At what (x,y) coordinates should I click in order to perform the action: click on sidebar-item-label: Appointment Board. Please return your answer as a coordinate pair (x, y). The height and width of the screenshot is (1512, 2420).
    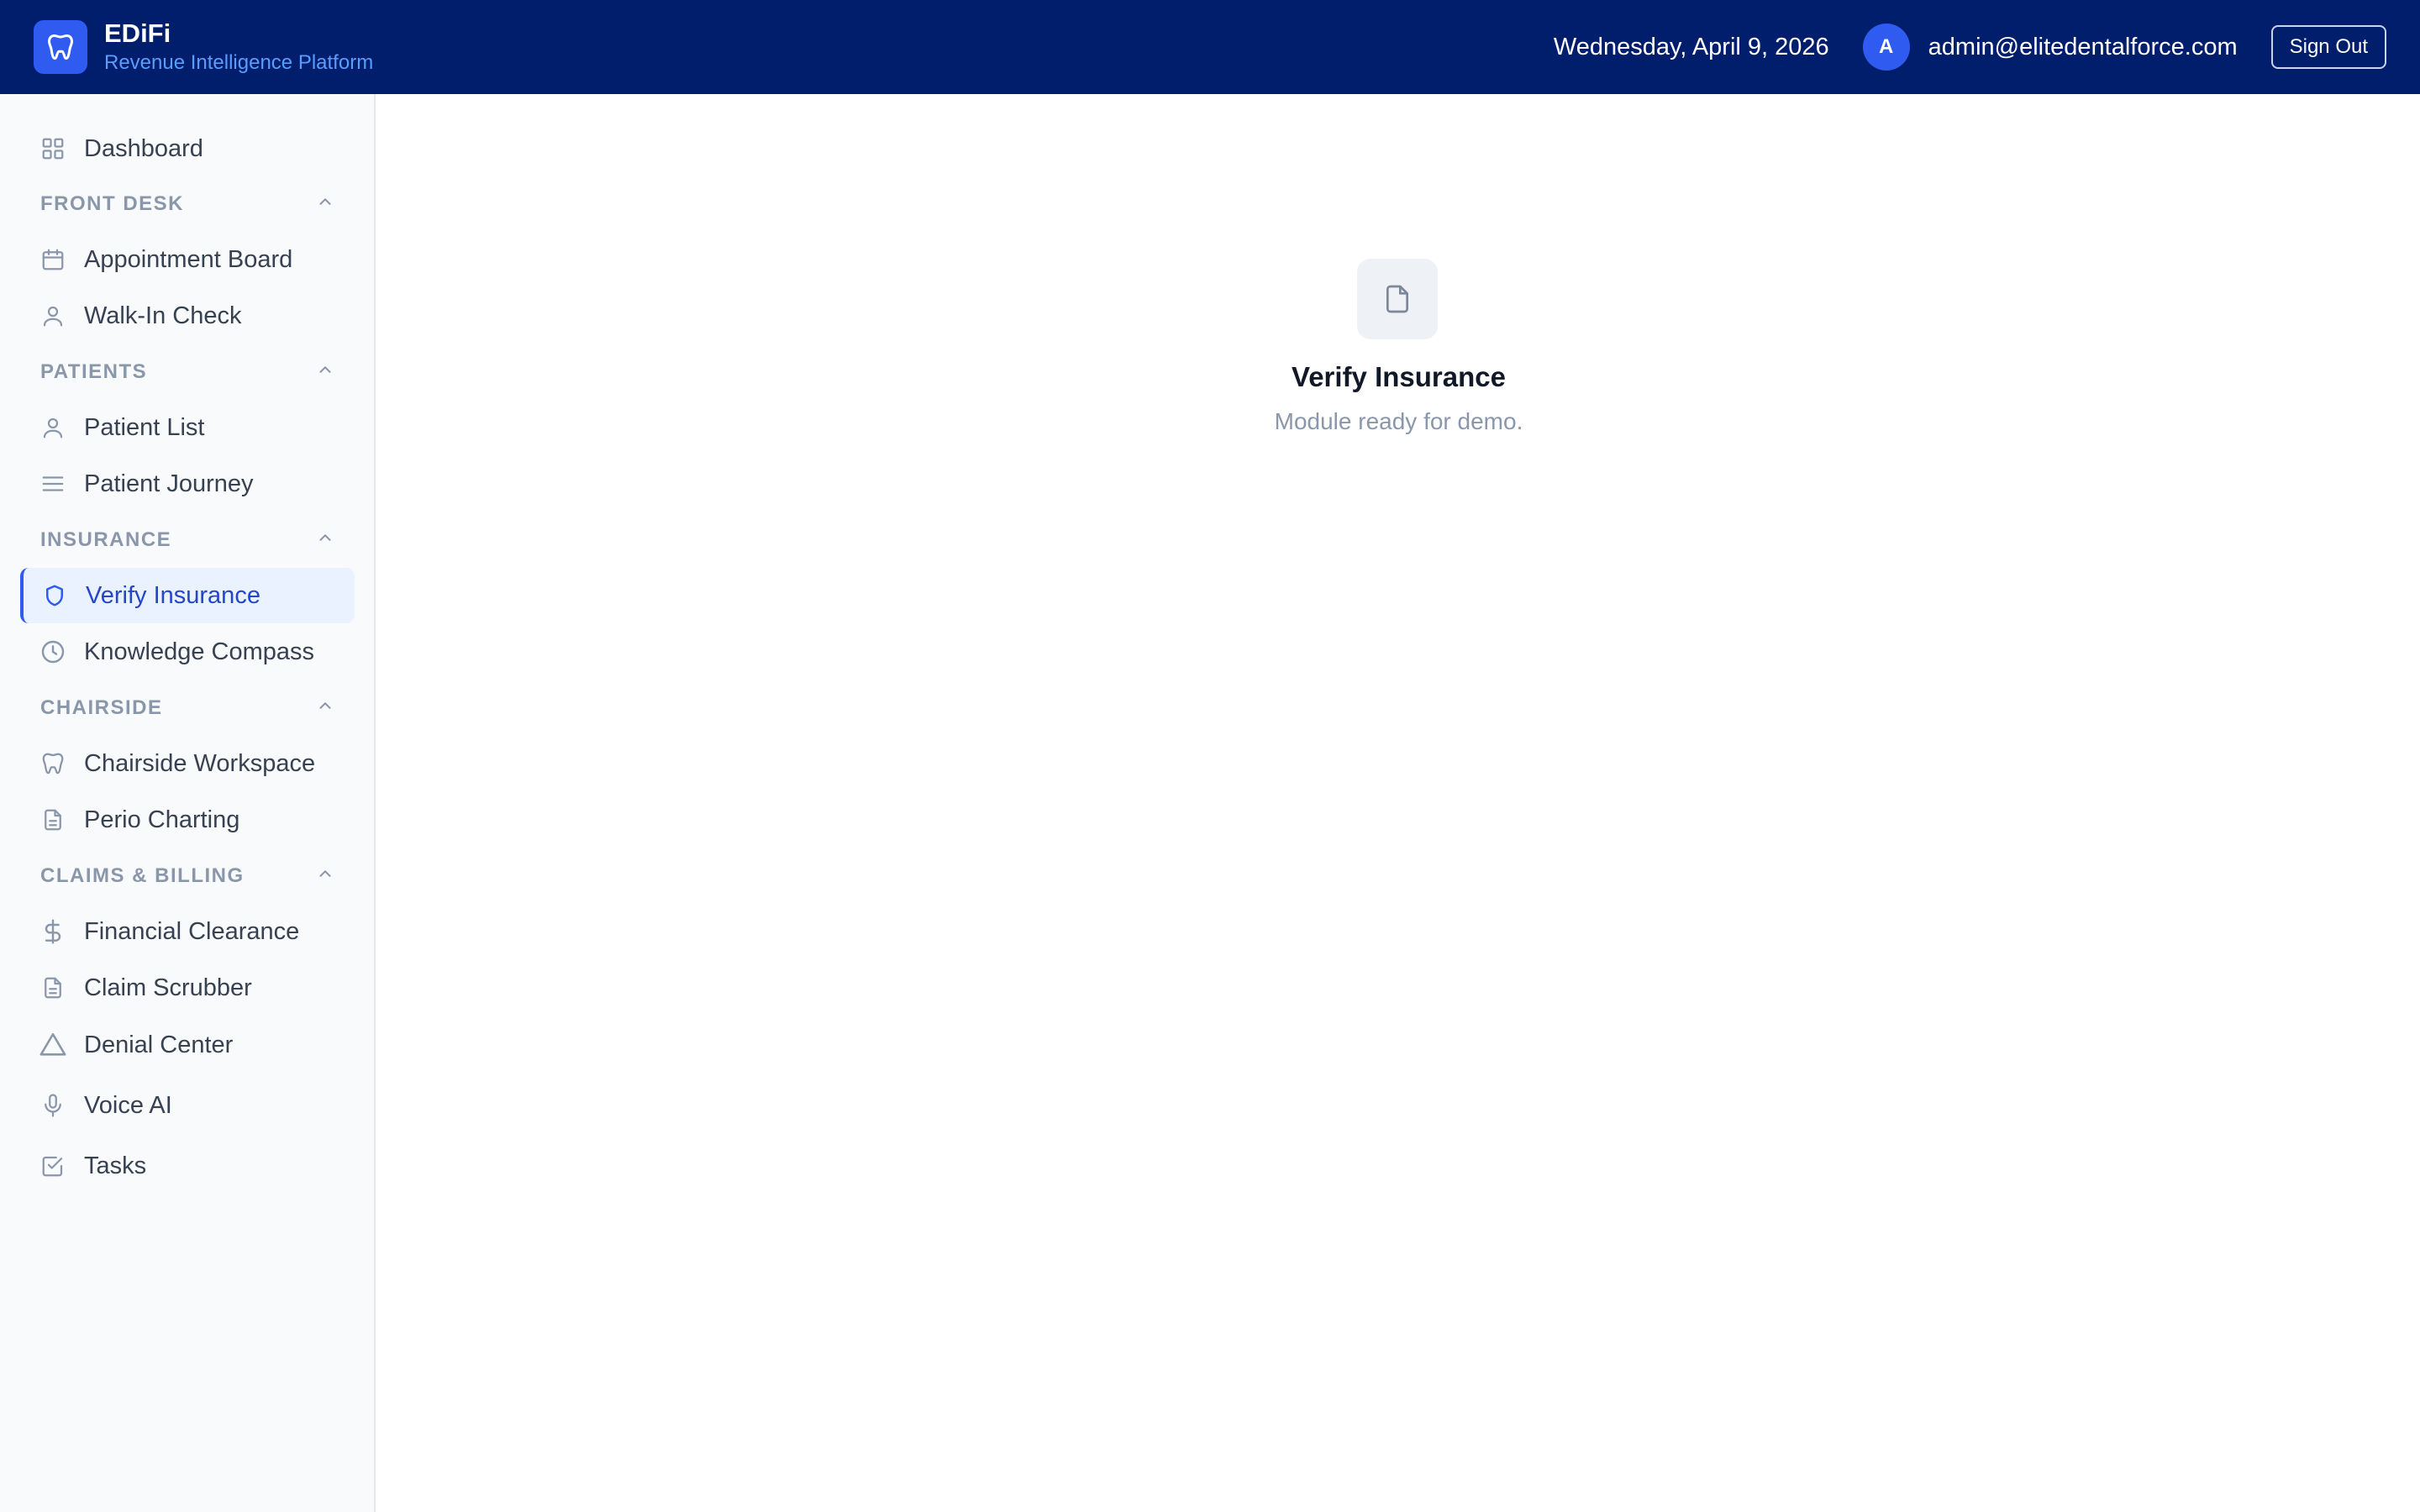
    Looking at the image, I should click on (188, 259).